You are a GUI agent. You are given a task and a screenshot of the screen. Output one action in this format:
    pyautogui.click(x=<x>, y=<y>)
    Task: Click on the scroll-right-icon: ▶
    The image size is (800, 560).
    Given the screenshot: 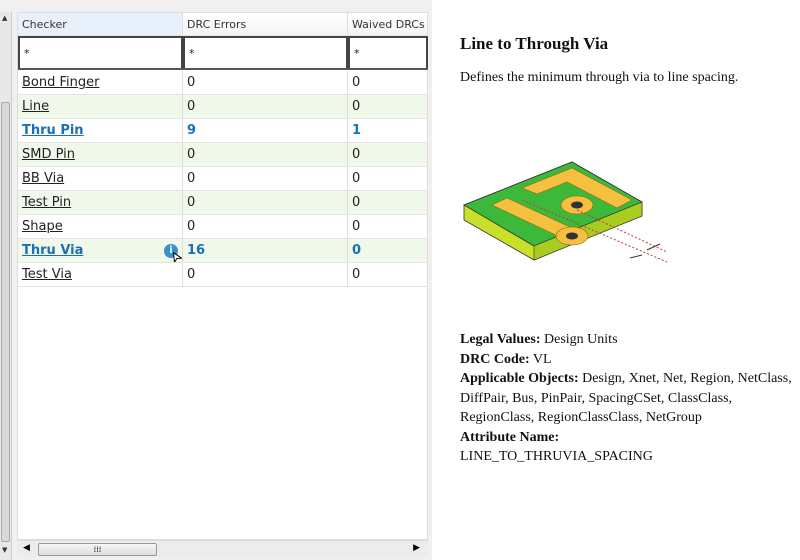 What is the action you would take?
    pyautogui.click(x=416, y=548)
    